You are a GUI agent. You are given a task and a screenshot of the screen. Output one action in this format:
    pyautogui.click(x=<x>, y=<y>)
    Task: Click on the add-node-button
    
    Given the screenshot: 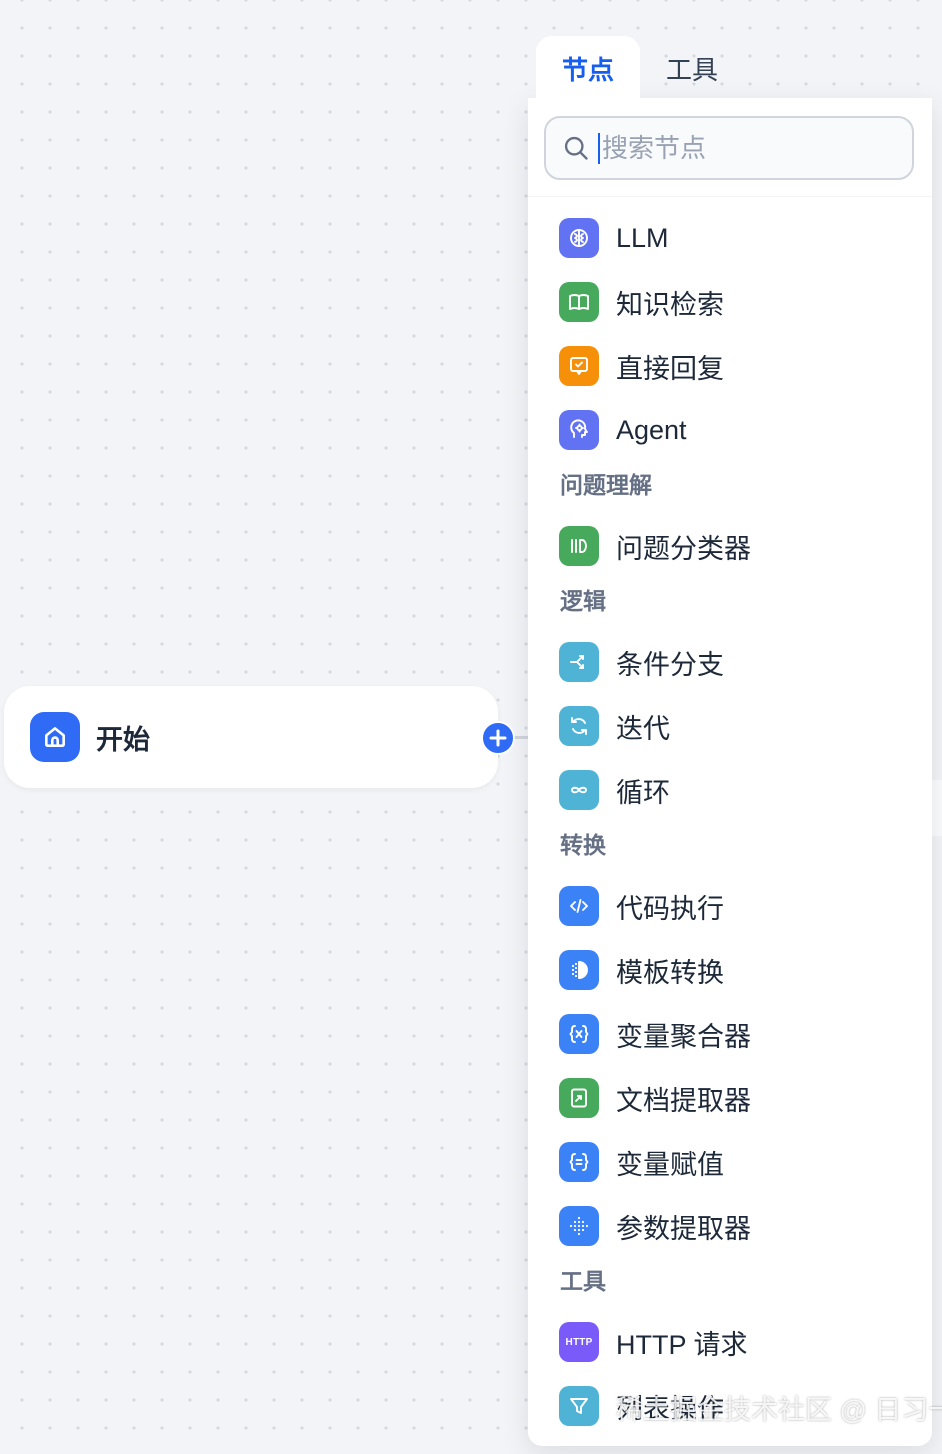 What is the action you would take?
    pyautogui.click(x=498, y=738)
    